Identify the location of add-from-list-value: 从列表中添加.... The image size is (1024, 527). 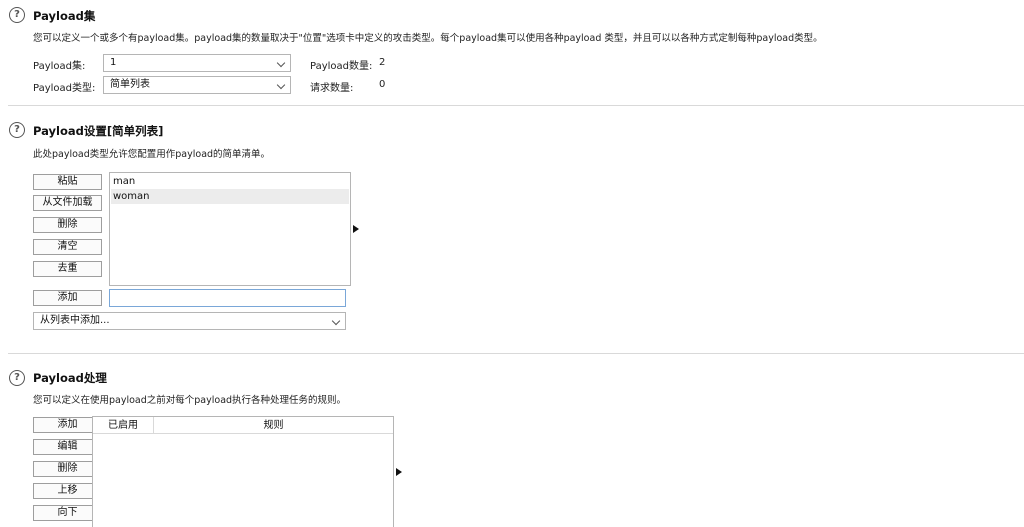
(75, 320).